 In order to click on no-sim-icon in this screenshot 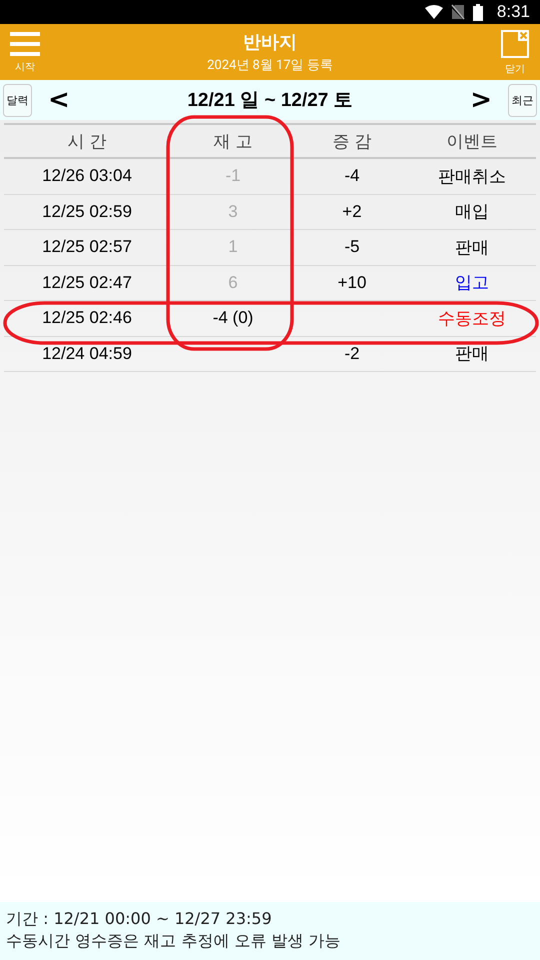, I will do `click(457, 12)`.